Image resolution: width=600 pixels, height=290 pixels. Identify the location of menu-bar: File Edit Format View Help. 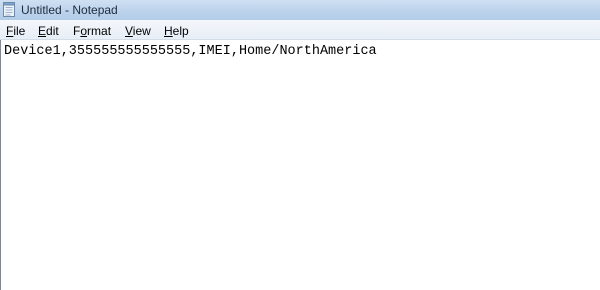
(300, 30).